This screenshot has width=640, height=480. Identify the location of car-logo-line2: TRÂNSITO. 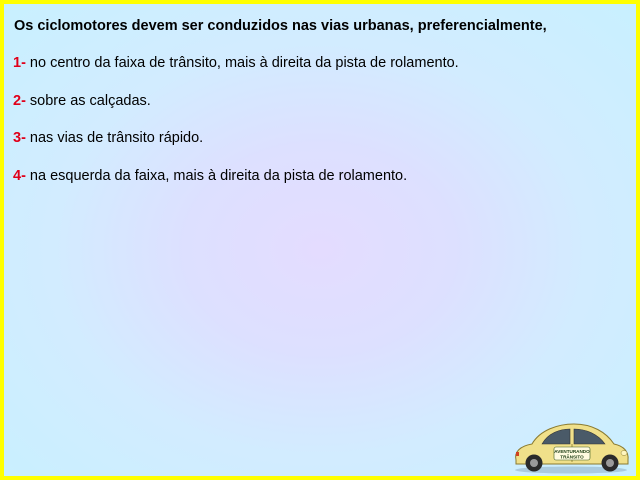
(572, 457).